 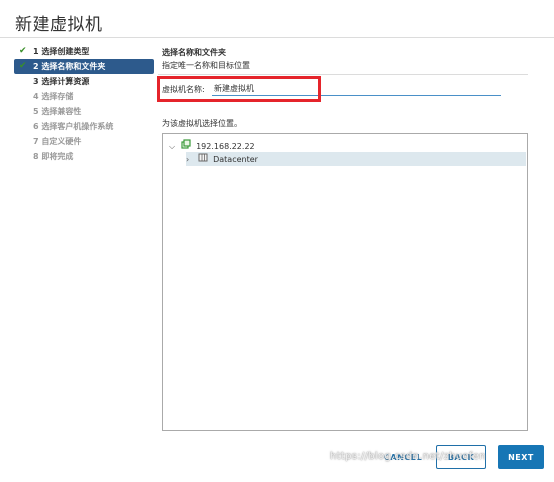 What do you see at coordinates (343, 74) in the screenshot?
I see `section-divider` at bounding box center [343, 74].